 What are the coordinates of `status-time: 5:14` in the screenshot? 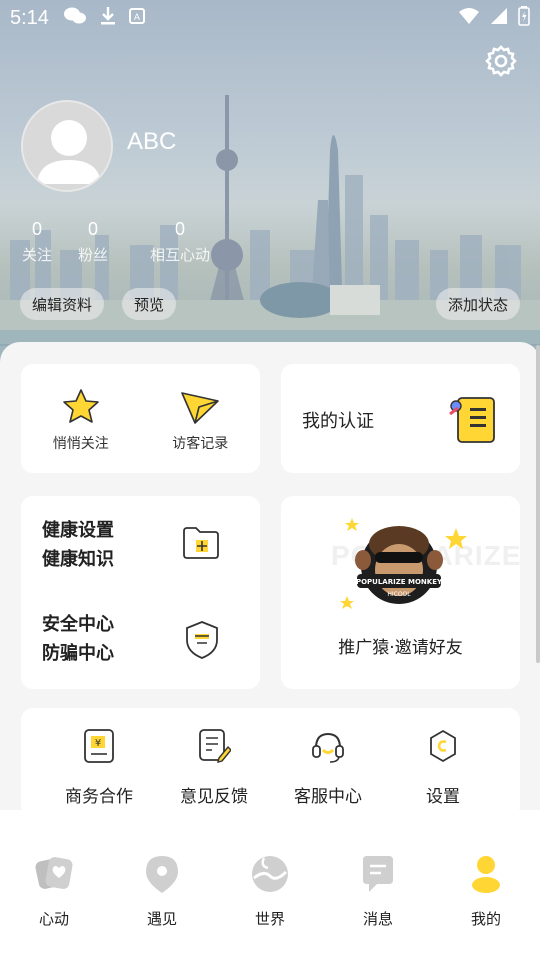 It's located at (29, 17).